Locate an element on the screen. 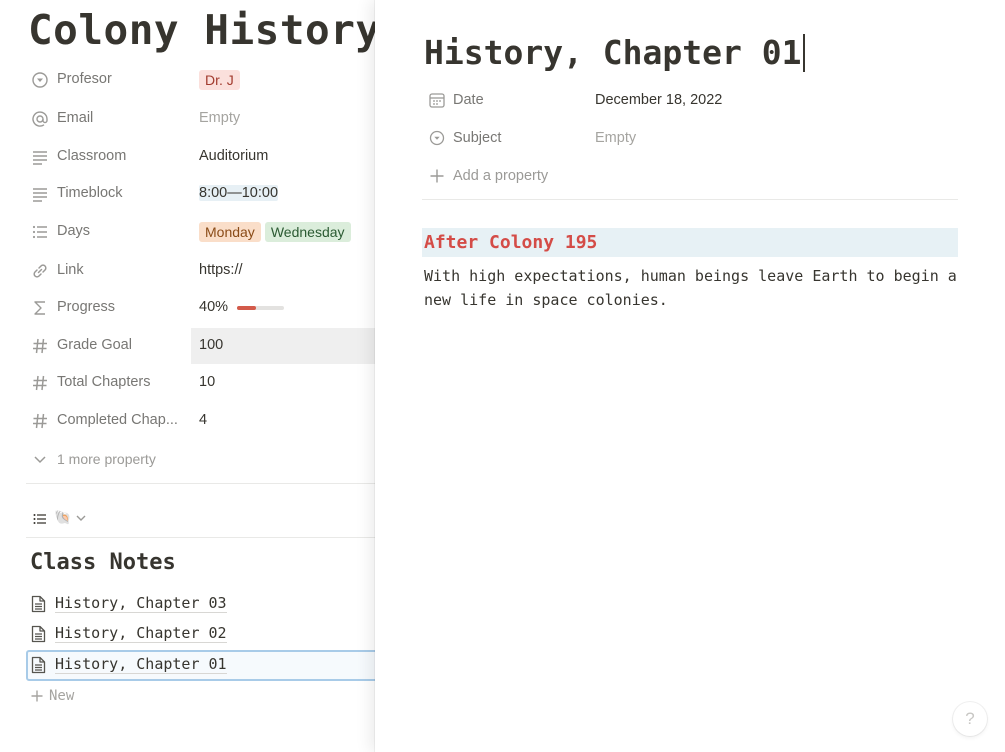 The height and width of the screenshot is (752, 1005). property-days: Days Monday Wednesday is located at coordinates (200, 232).